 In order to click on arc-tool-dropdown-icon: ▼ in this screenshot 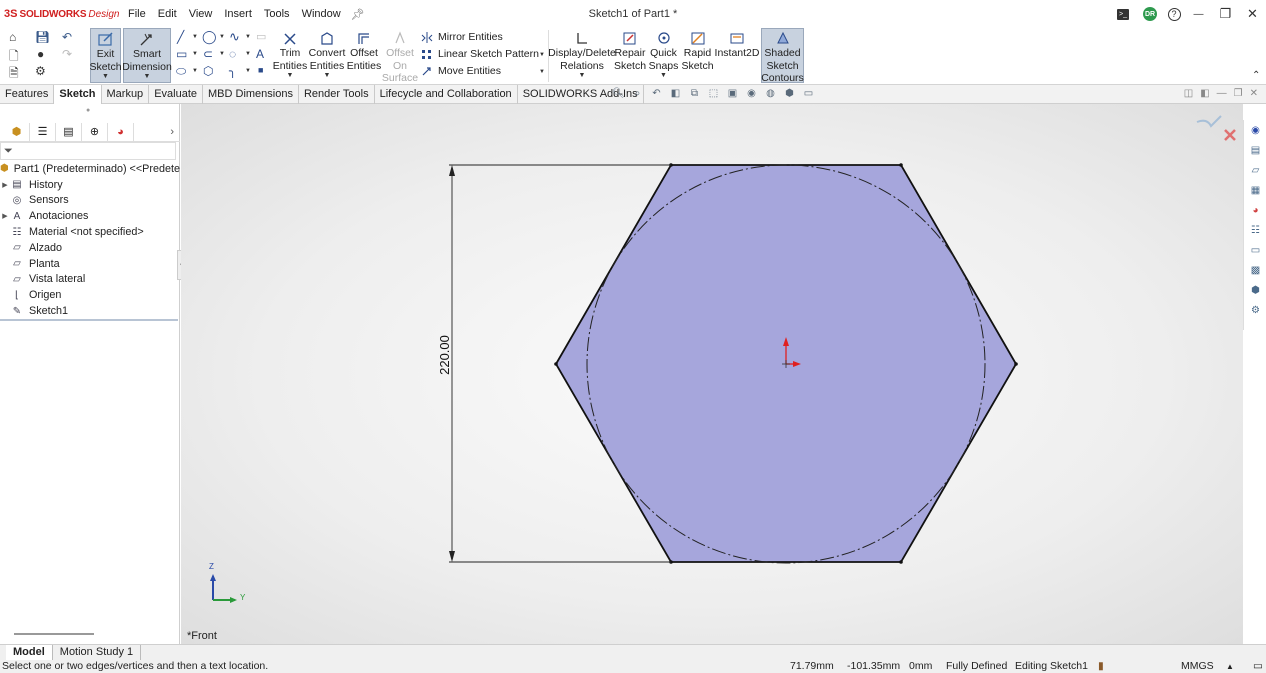, I will do `click(248, 54)`.